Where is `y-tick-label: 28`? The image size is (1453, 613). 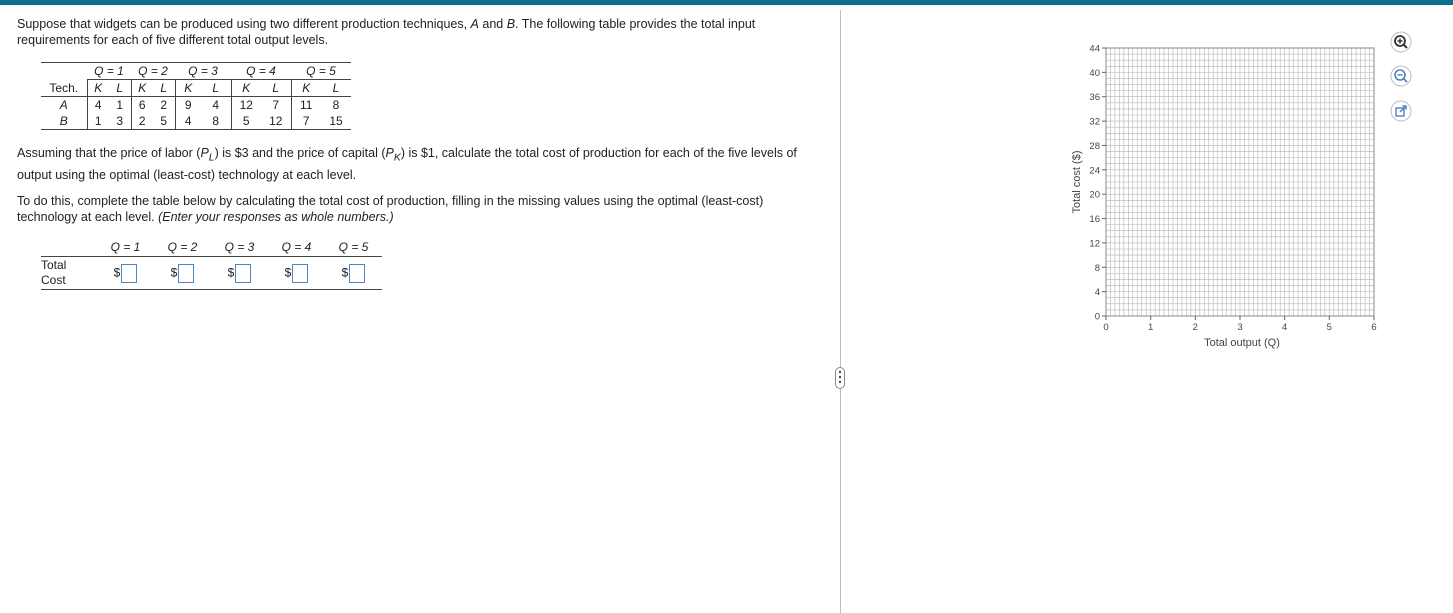 y-tick-label: 28 is located at coordinates (1094, 146).